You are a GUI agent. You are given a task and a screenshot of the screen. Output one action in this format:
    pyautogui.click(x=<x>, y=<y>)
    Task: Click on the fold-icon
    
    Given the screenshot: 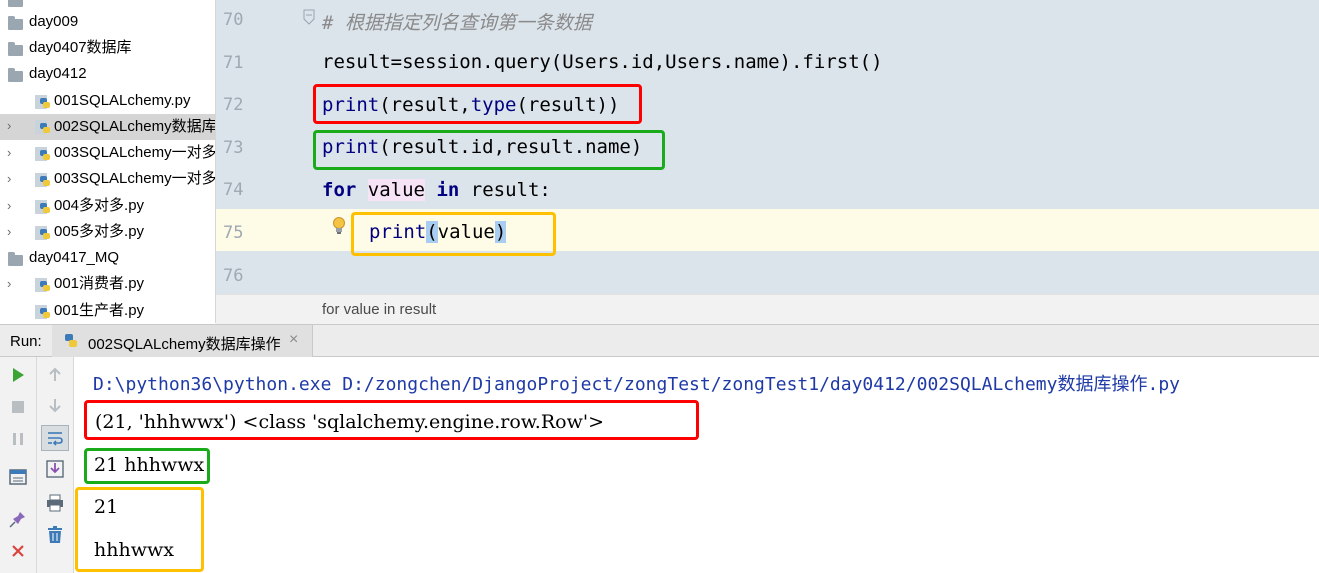 What is the action you would take?
    pyautogui.click(x=309, y=17)
    